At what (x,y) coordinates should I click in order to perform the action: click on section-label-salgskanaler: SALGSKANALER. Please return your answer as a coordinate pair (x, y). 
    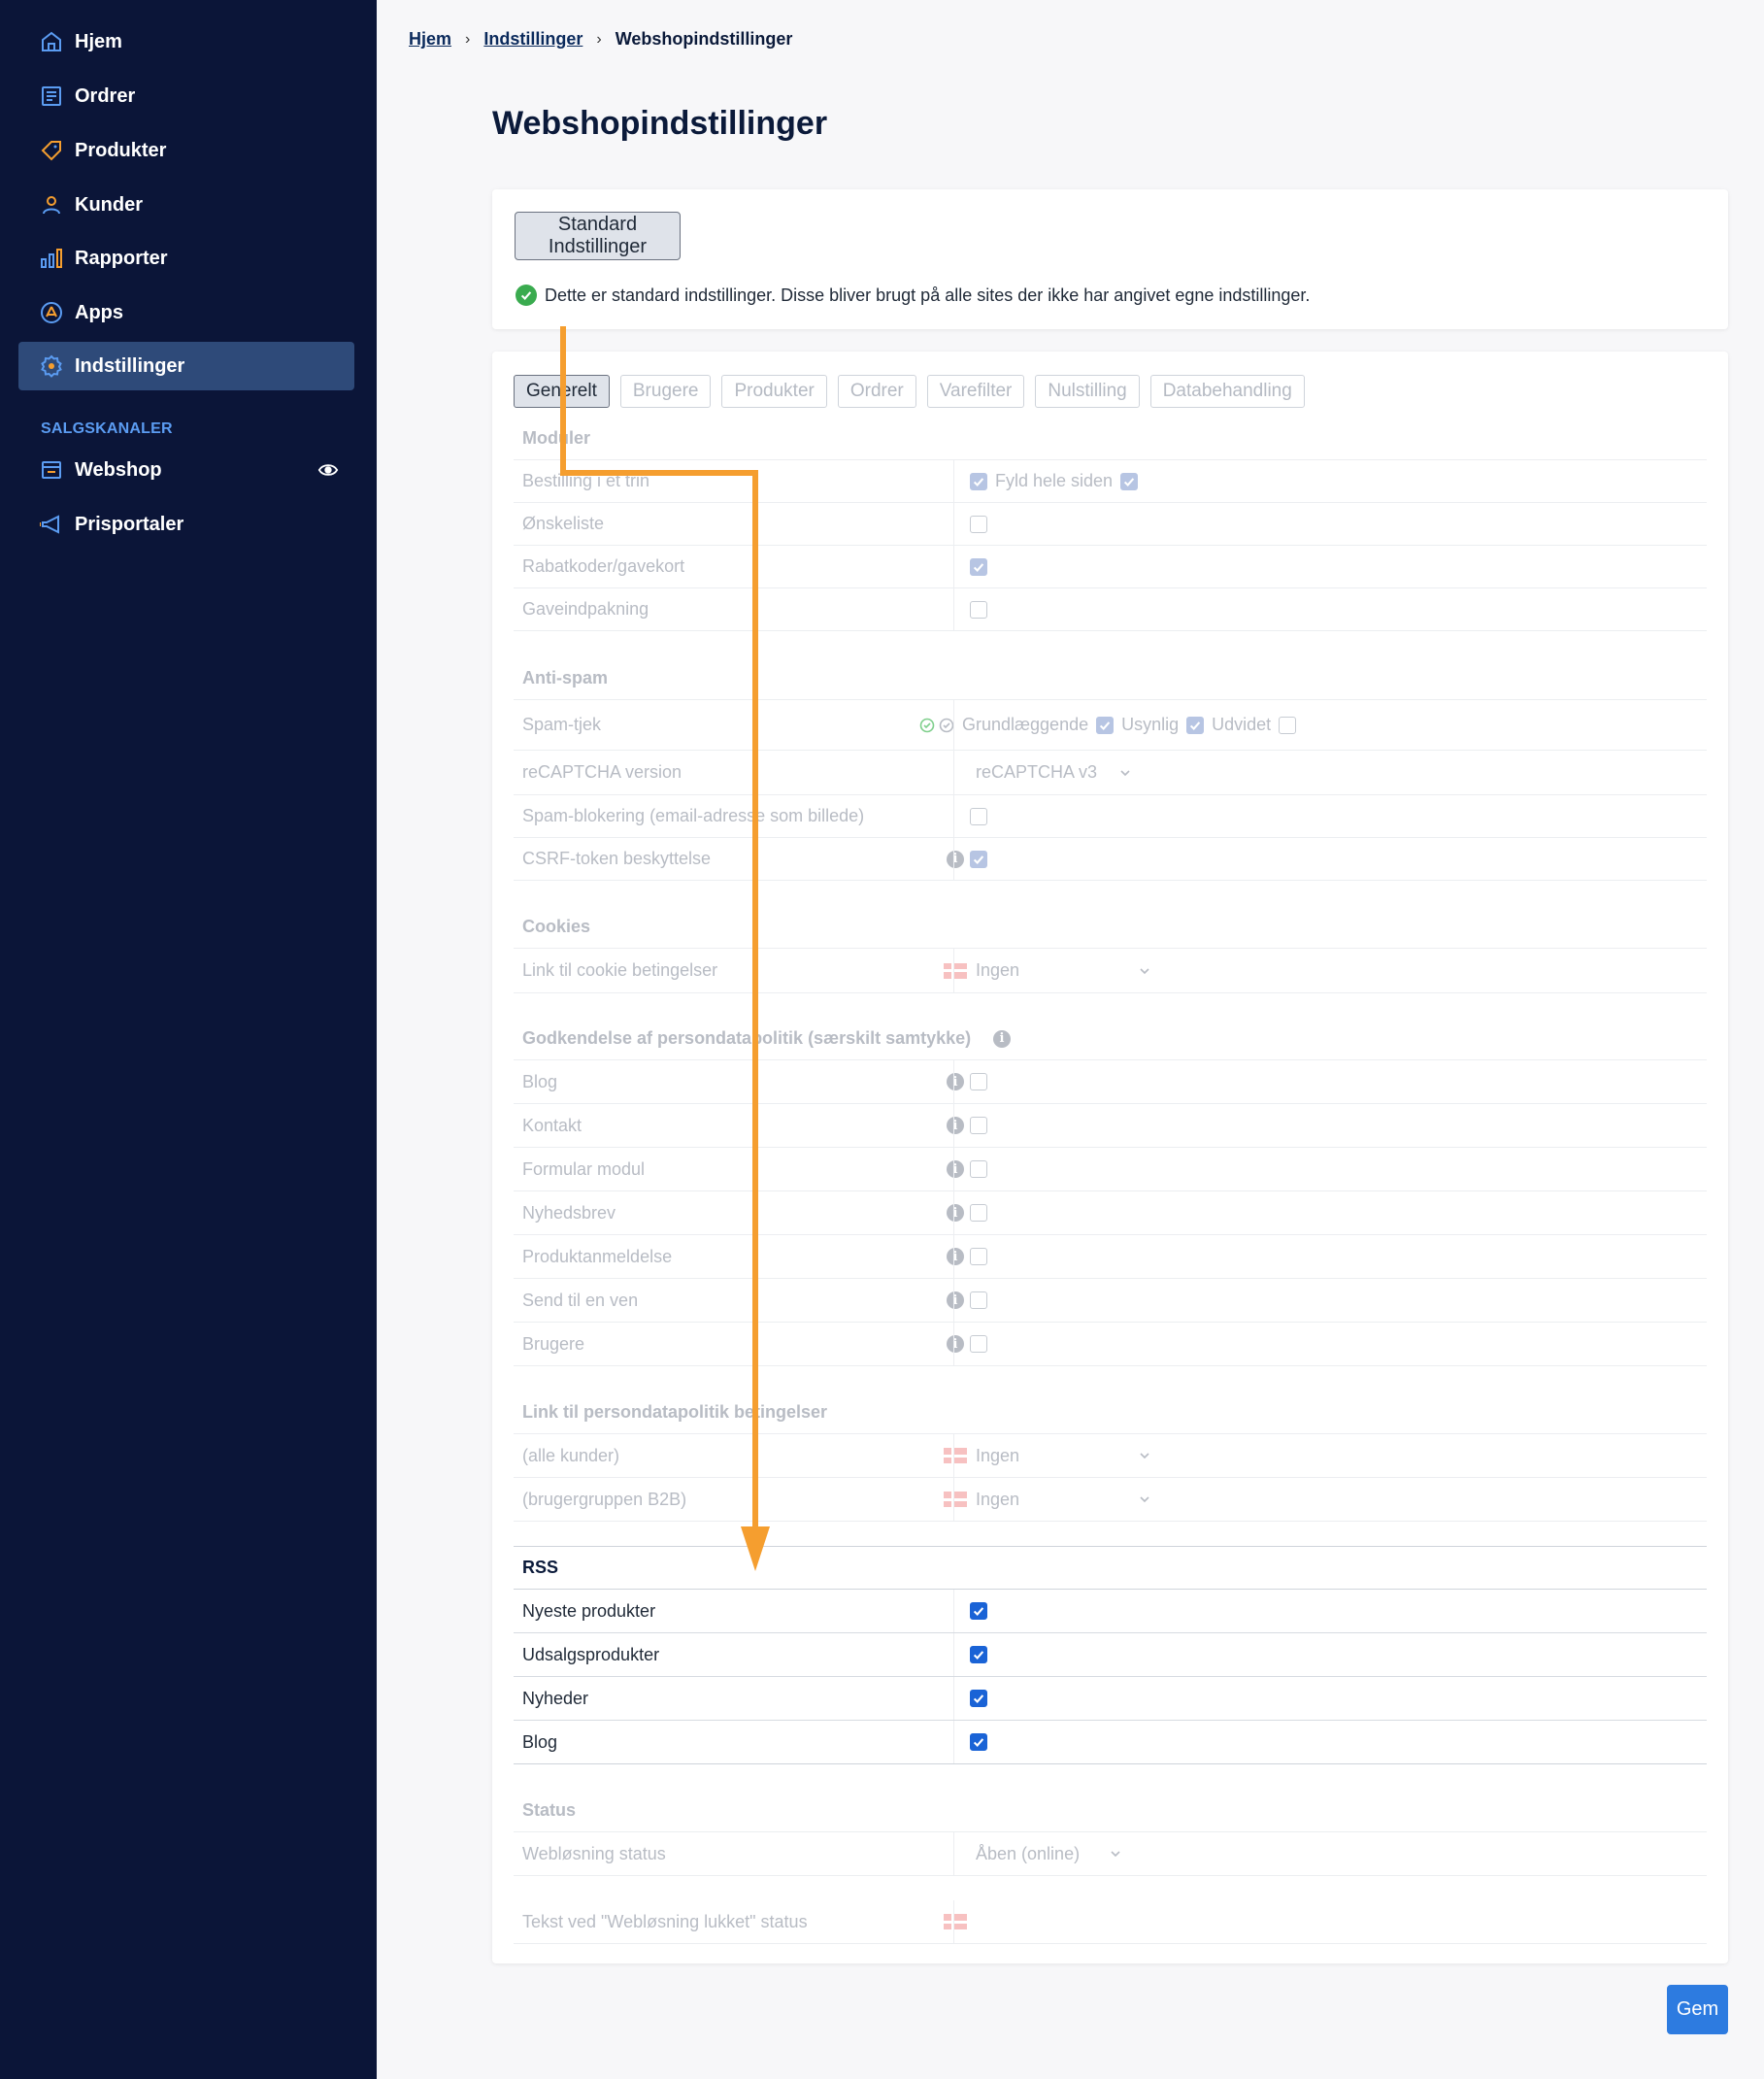
    Looking at the image, I should click on (107, 428).